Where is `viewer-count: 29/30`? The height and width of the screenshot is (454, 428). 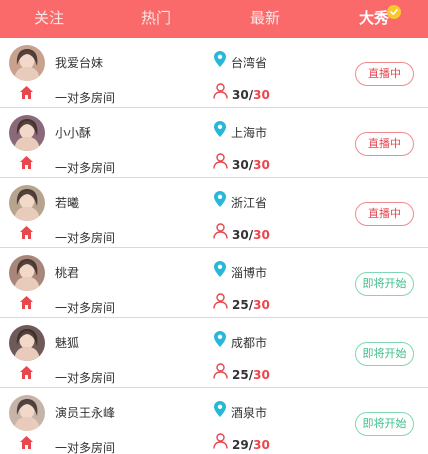 viewer-count: 29/30 is located at coordinates (251, 445).